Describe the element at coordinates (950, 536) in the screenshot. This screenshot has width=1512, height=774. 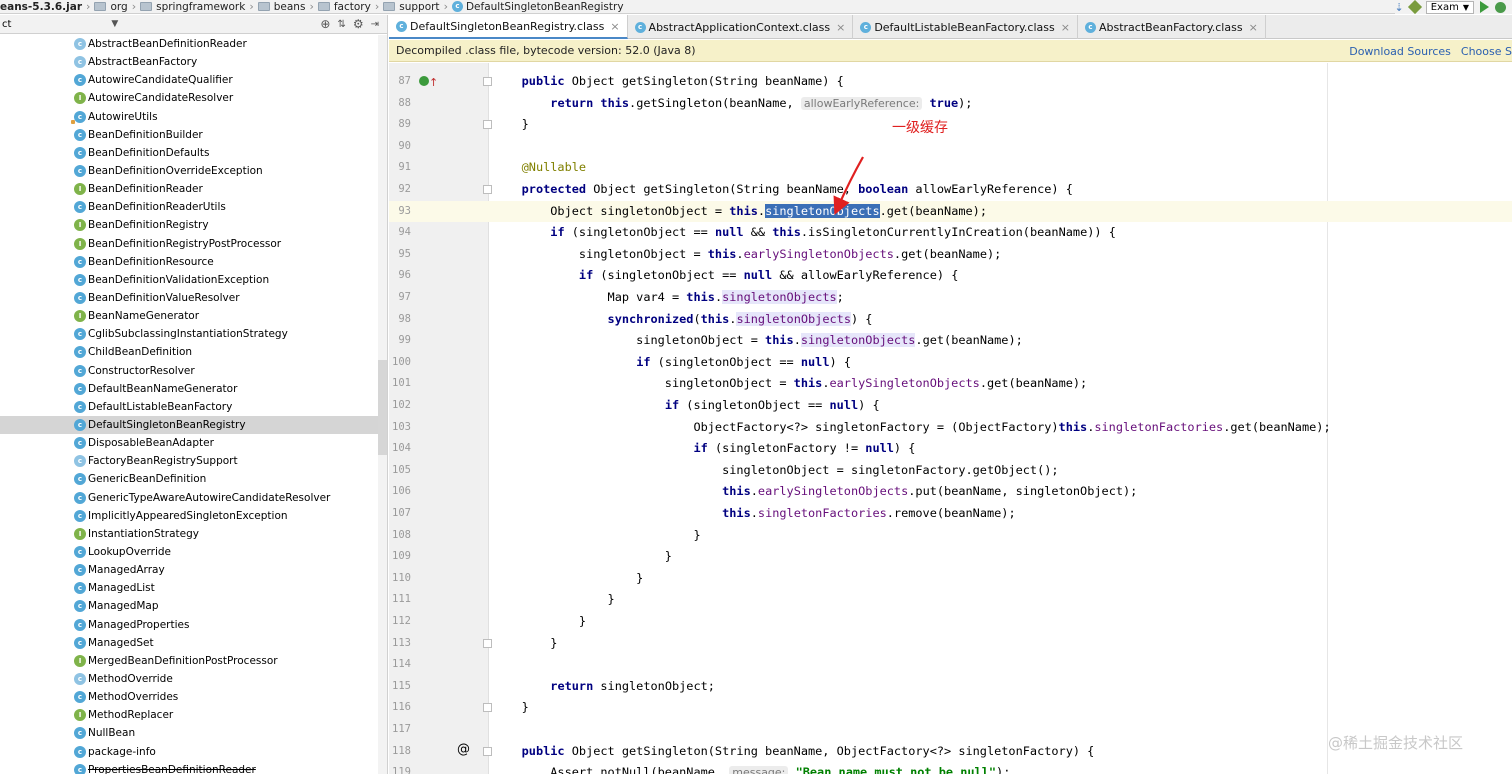
I see `code-line: 108 }` at that location.